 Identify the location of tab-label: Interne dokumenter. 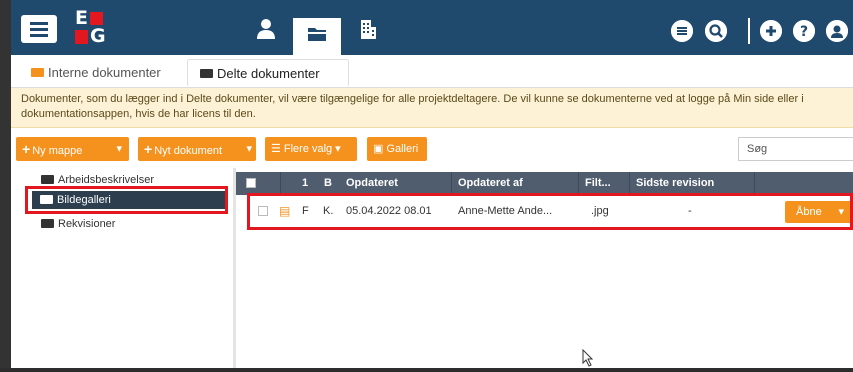
(104, 72).